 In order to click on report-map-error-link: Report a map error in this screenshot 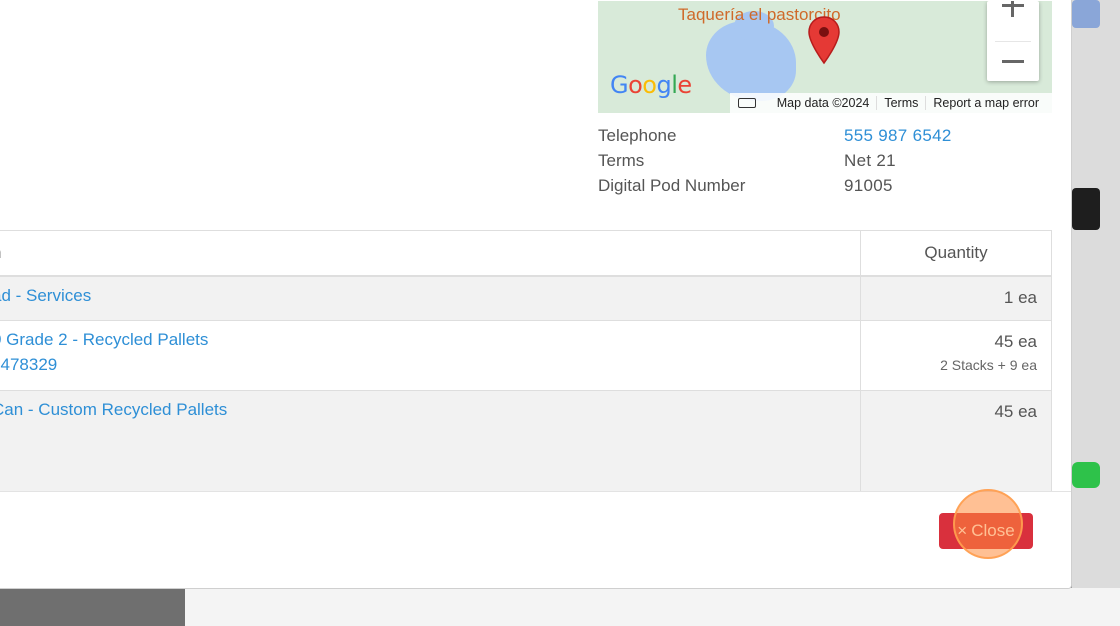, I will do `click(985, 103)`.